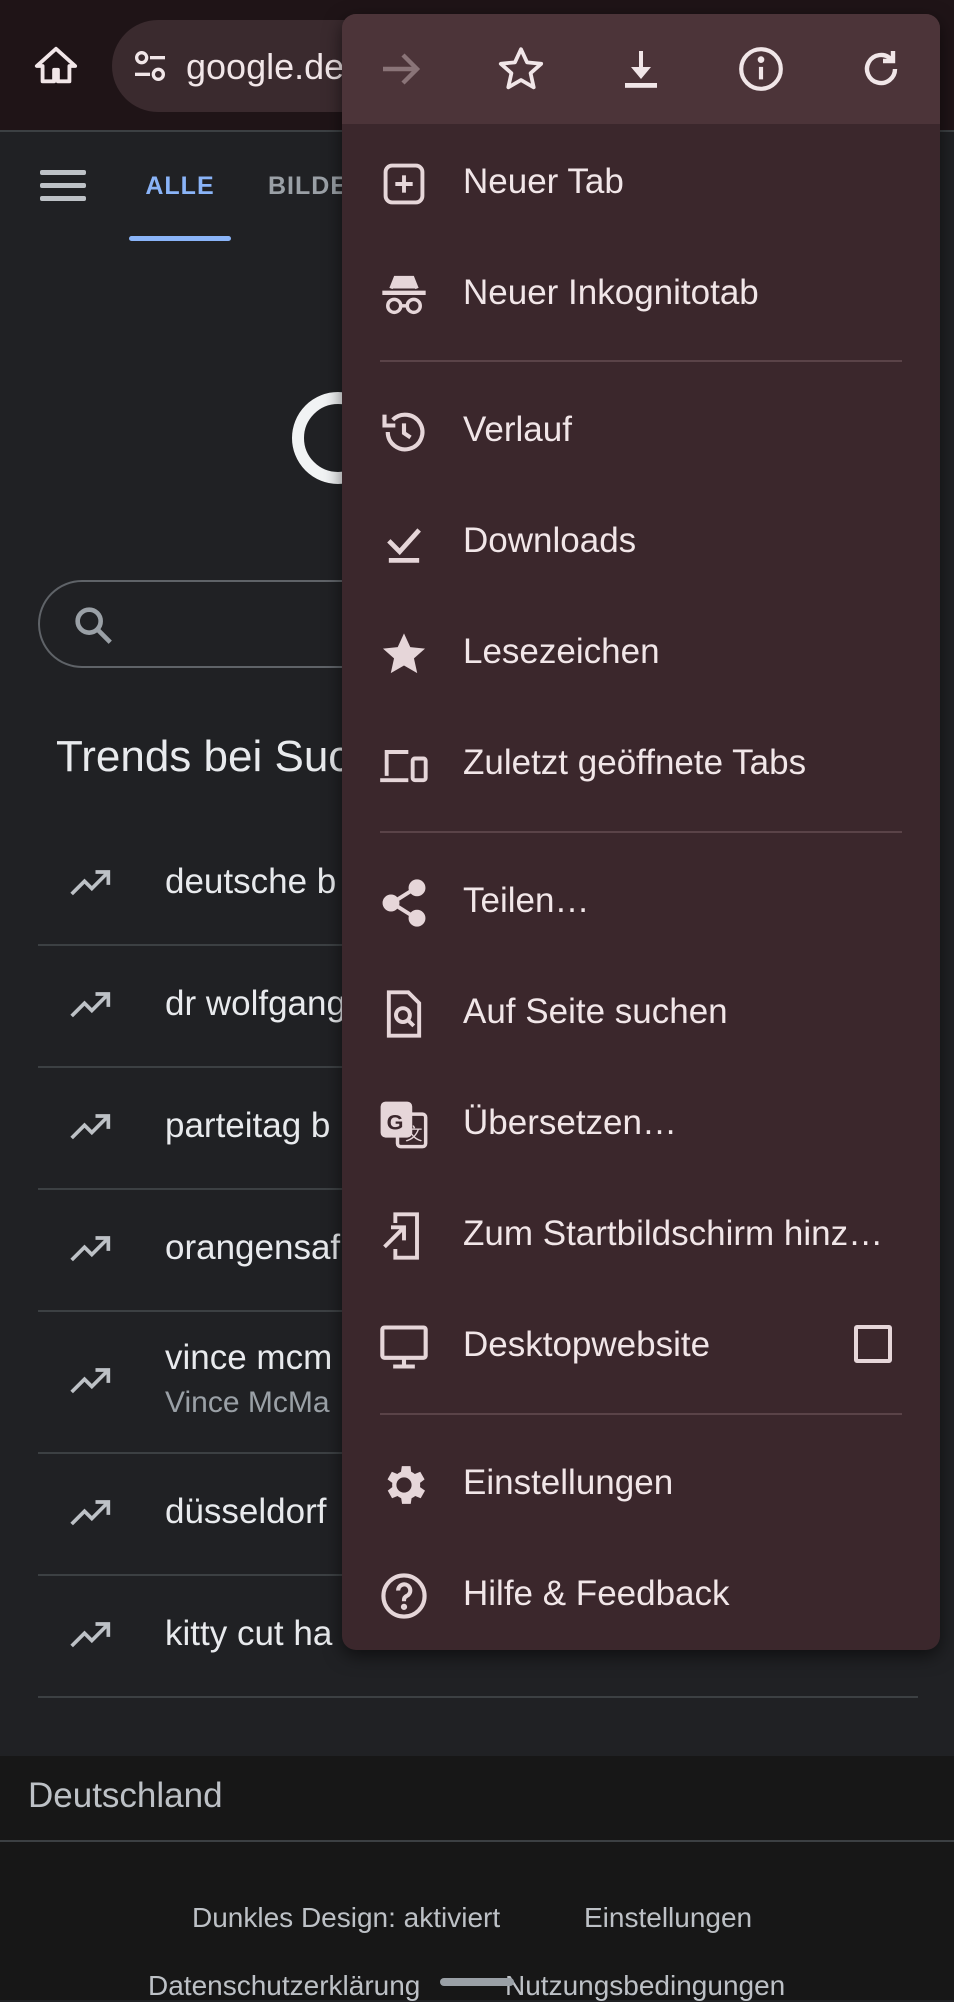 This screenshot has width=954, height=2002. Describe the element at coordinates (249, 1633) in the screenshot. I see `trend-text: kitty cut ha` at that location.